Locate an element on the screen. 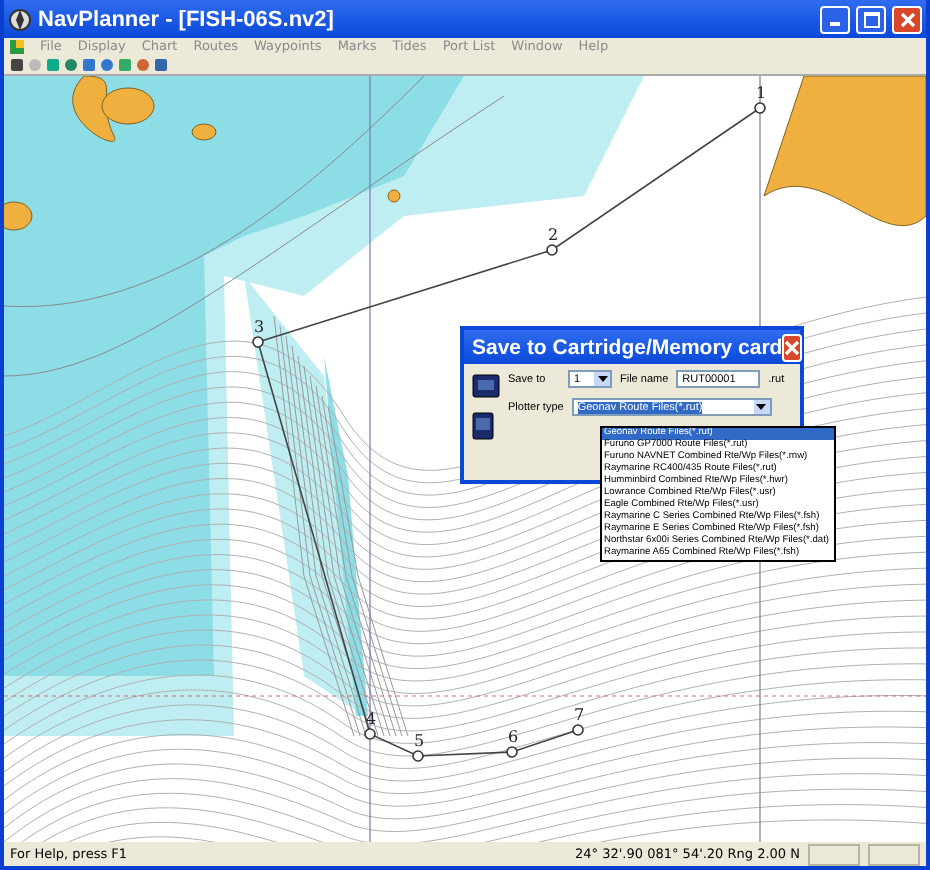 This screenshot has height=870, width=930. app-icon is located at coordinates (17, 47).